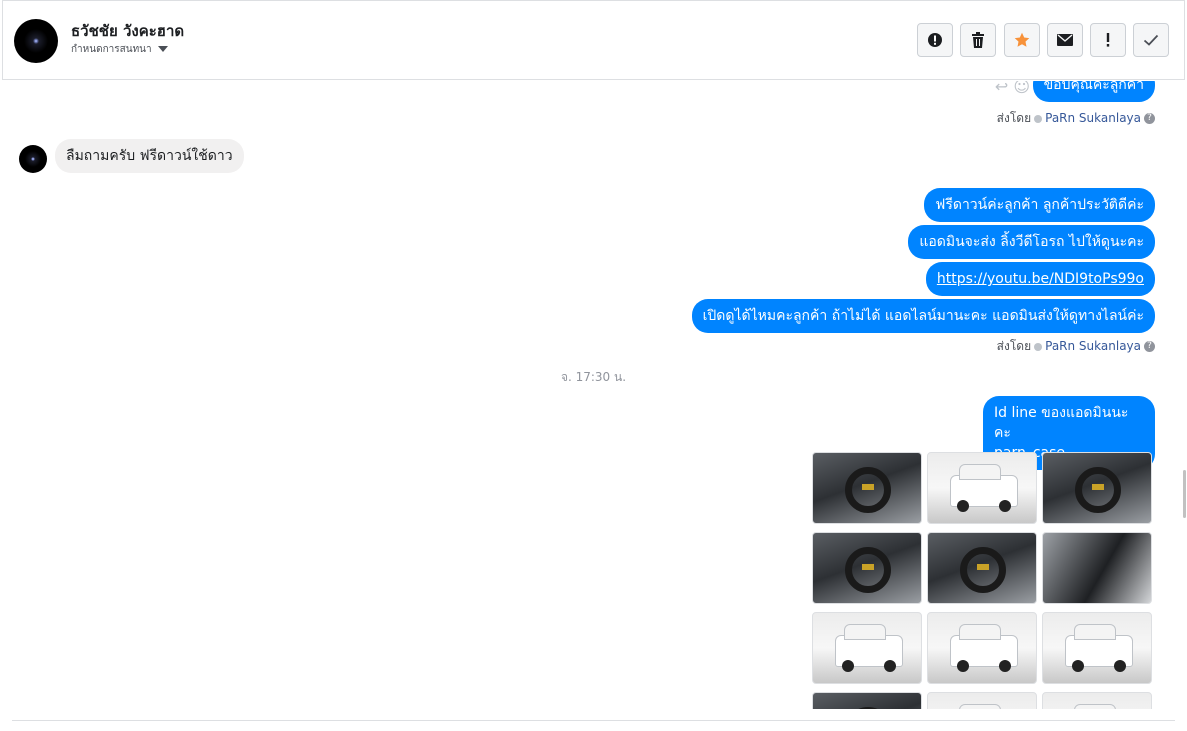  I want to click on steering-wheel-photo, so click(1097, 488).